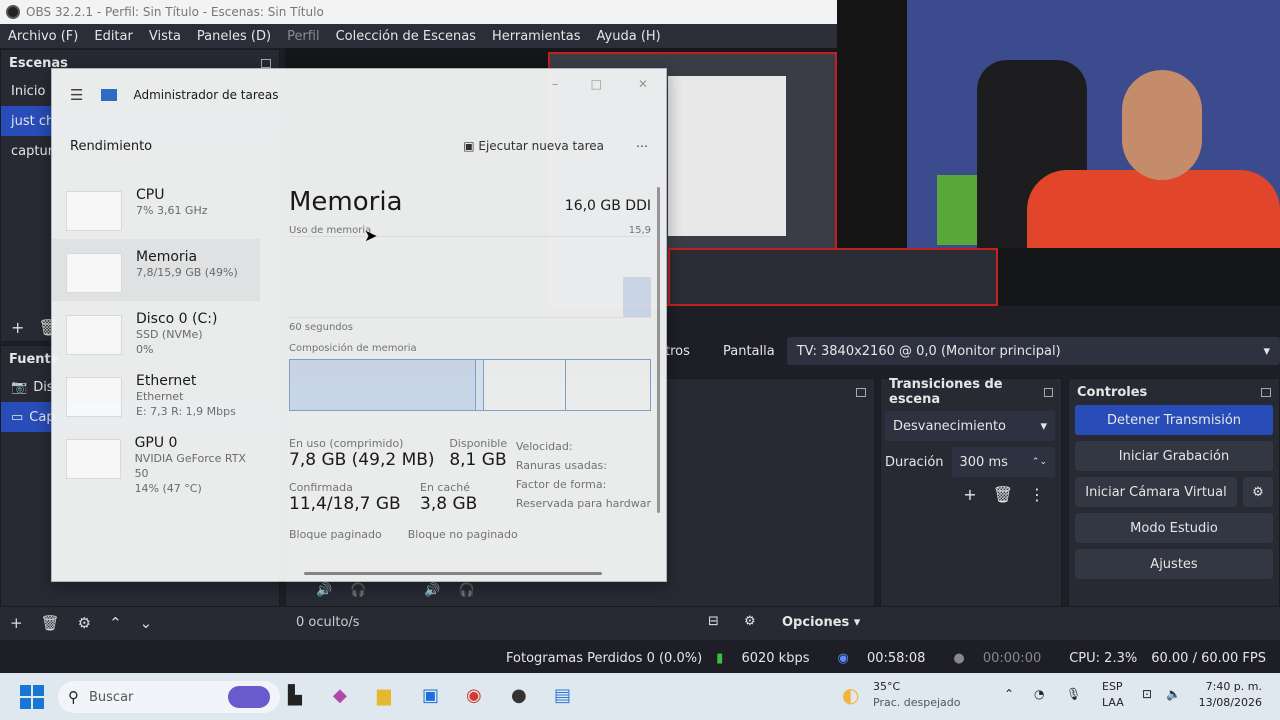 The image size is (1280, 720). Describe the element at coordinates (1153, 209) in the screenshot. I see `shirt-shape` at that location.